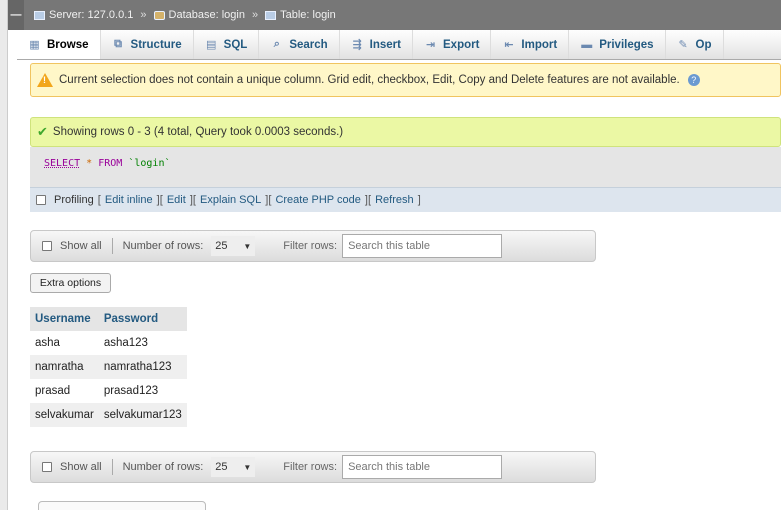  What do you see at coordinates (91, 15) in the screenshot?
I see `breadcrumb-server: Server: 127.0.0.1` at bounding box center [91, 15].